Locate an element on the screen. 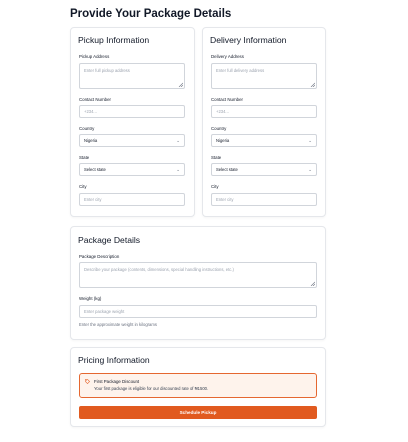 The image size is (408, 442). delivery-state-select: Select state ⌄ is located at coordinates (264, 169).